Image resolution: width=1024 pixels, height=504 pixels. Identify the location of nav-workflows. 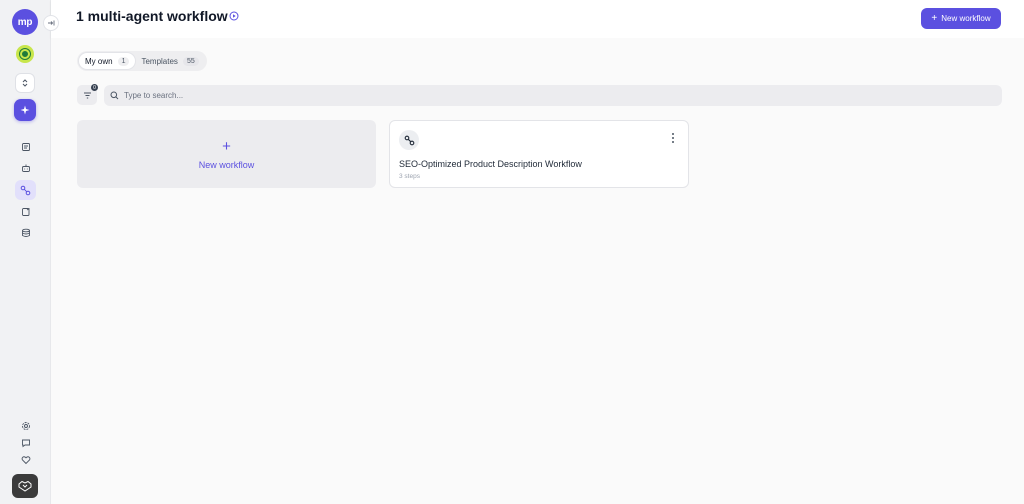
(25, 190).